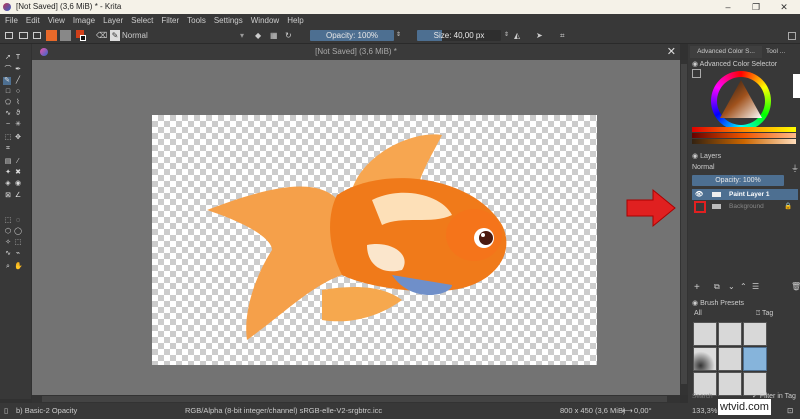  I want to click on menu-image: Image, so click(84, 20).